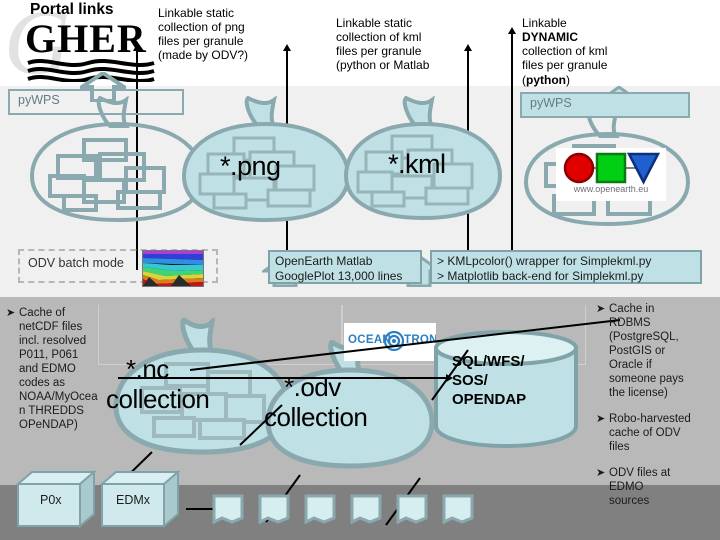  What do you see at coordinates (645, 433) in the screenshot?
I see `bullet-line: cache of ODV` at bounding box center [645, 433].